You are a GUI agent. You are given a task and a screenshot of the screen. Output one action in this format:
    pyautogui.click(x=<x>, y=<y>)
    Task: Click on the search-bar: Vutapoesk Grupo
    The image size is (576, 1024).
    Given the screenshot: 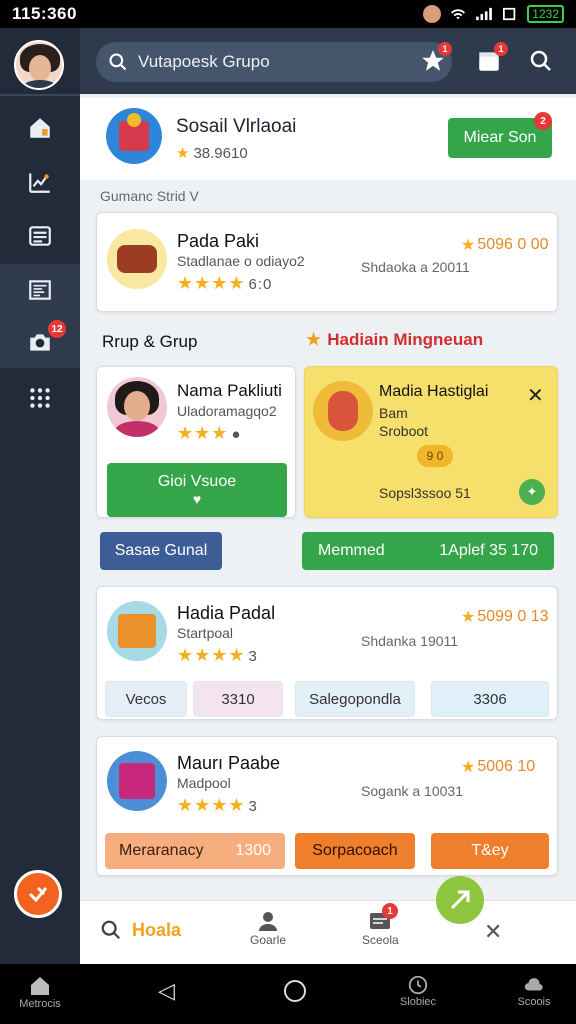 What is the action you would take?
    pyautogui.click(x=274, y=62)
    